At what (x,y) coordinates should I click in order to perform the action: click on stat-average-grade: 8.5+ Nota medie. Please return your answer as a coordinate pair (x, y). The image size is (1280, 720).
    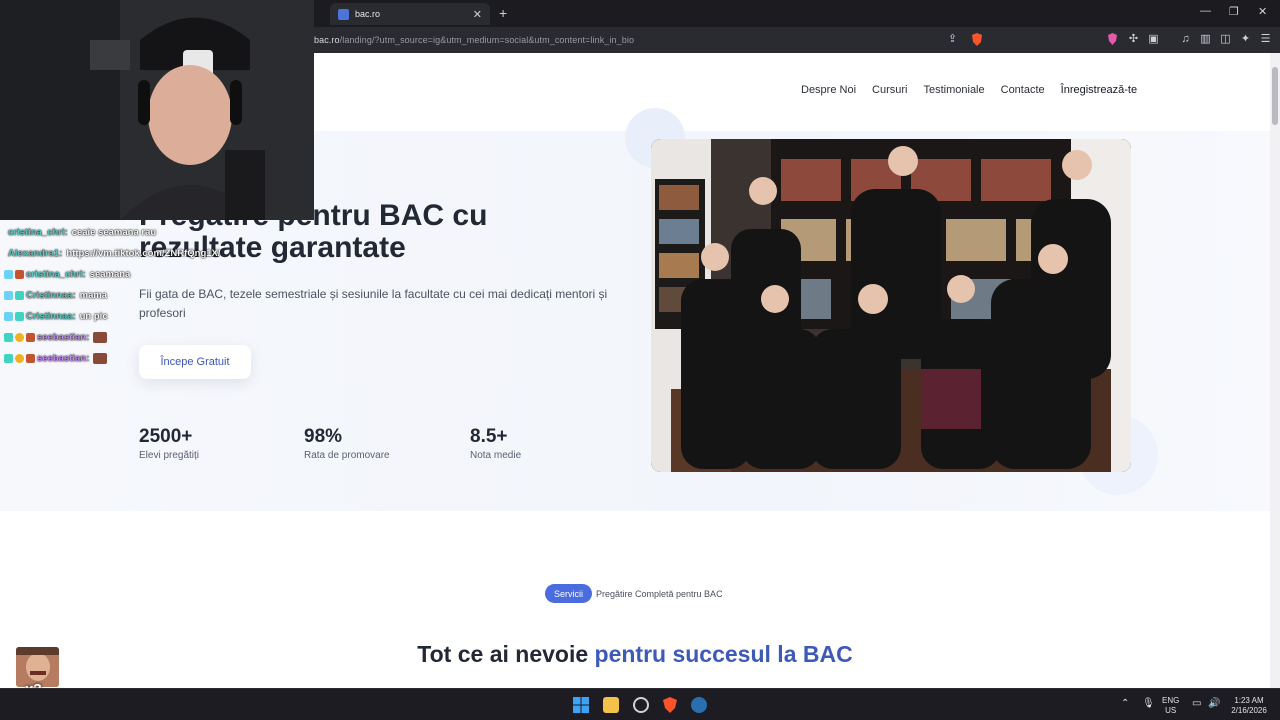
    Looking at the image, I should click on (495, 443).